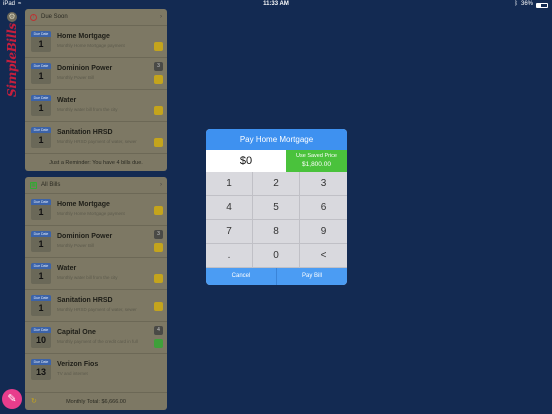  What do you see at coordinates (54, 17) in the screenshot?
I see `due-soon-title: Due Soon` at bounding box center [54, 17].